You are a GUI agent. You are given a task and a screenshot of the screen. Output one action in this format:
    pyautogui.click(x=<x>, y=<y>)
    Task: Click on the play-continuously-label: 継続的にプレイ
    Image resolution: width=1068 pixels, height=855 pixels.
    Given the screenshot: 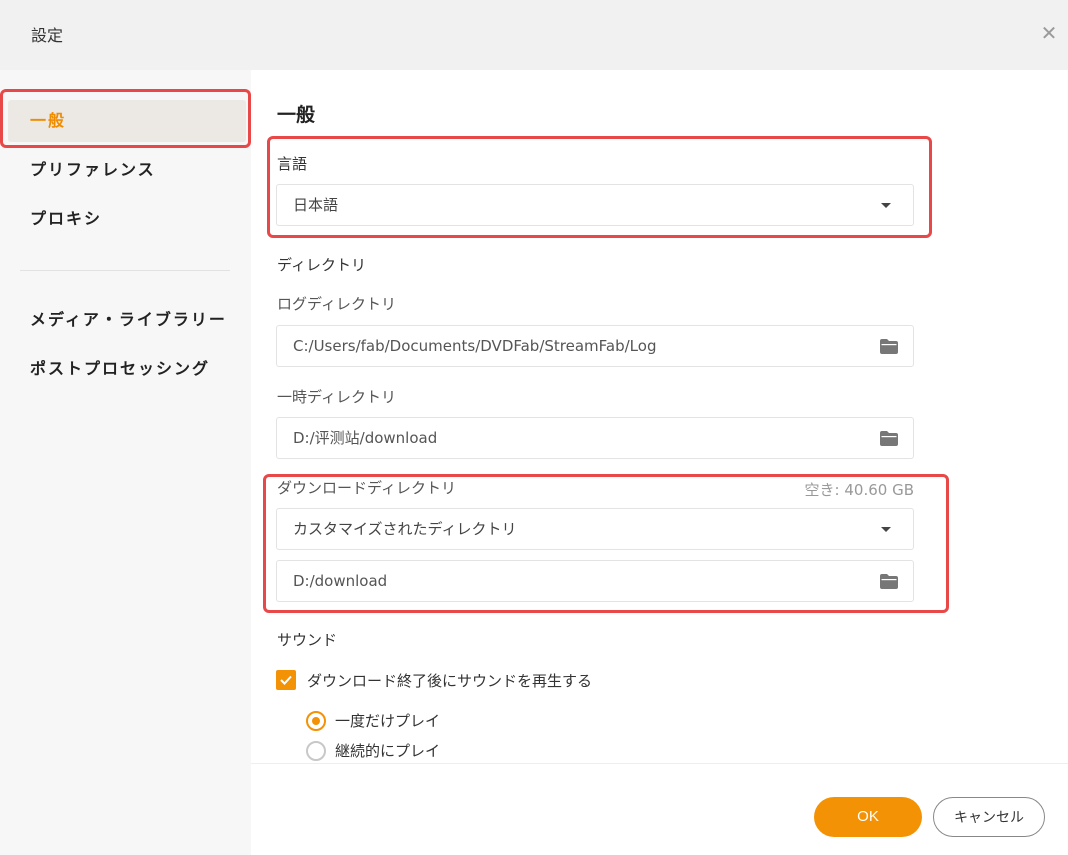 What is the action you would take?
    pyautogui.click(x=388, y=751)
    